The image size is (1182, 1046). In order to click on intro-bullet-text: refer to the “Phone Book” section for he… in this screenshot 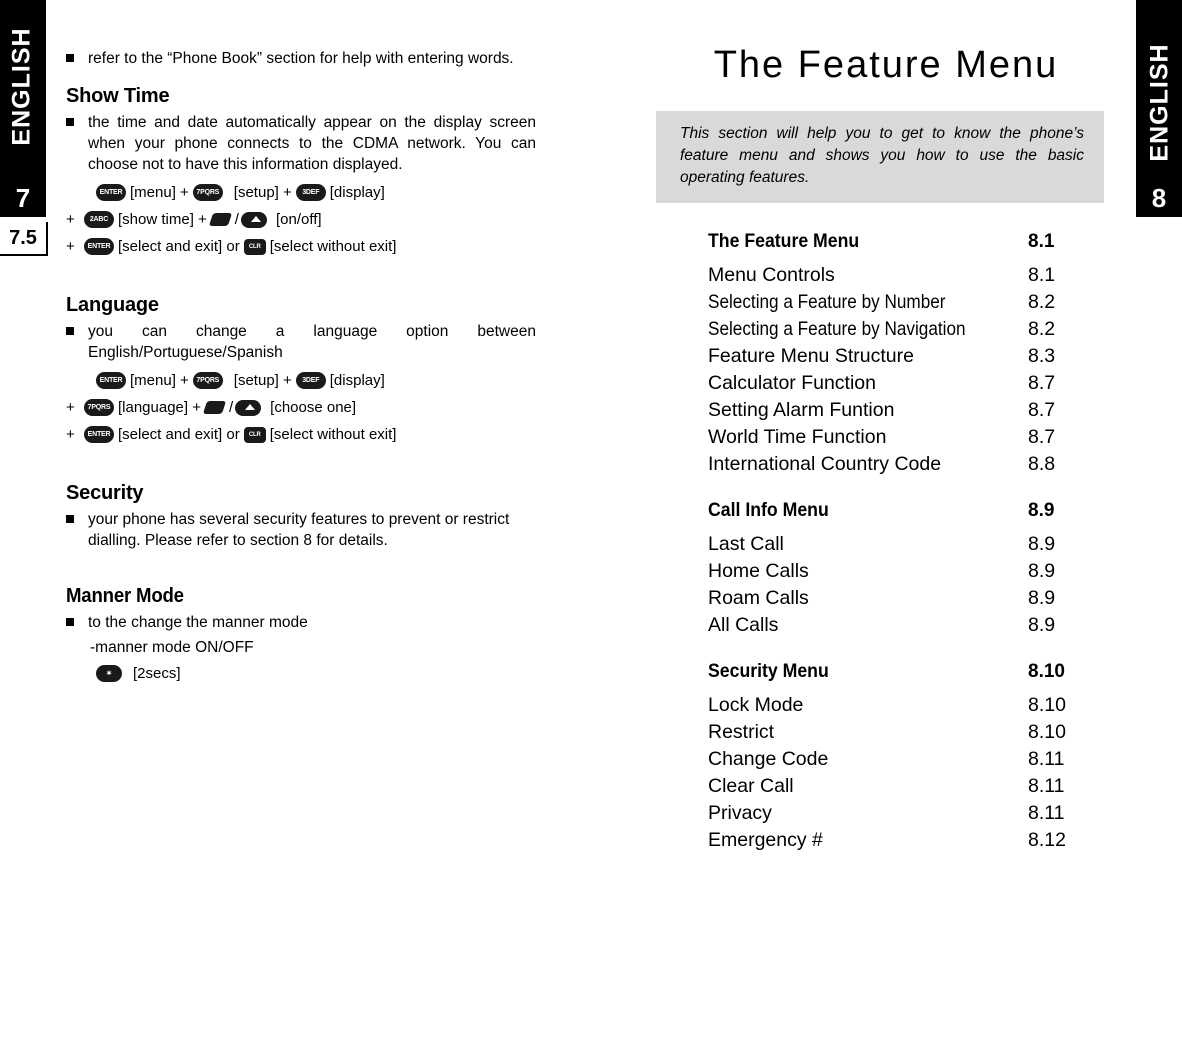, I will do `click(301, 58)`.